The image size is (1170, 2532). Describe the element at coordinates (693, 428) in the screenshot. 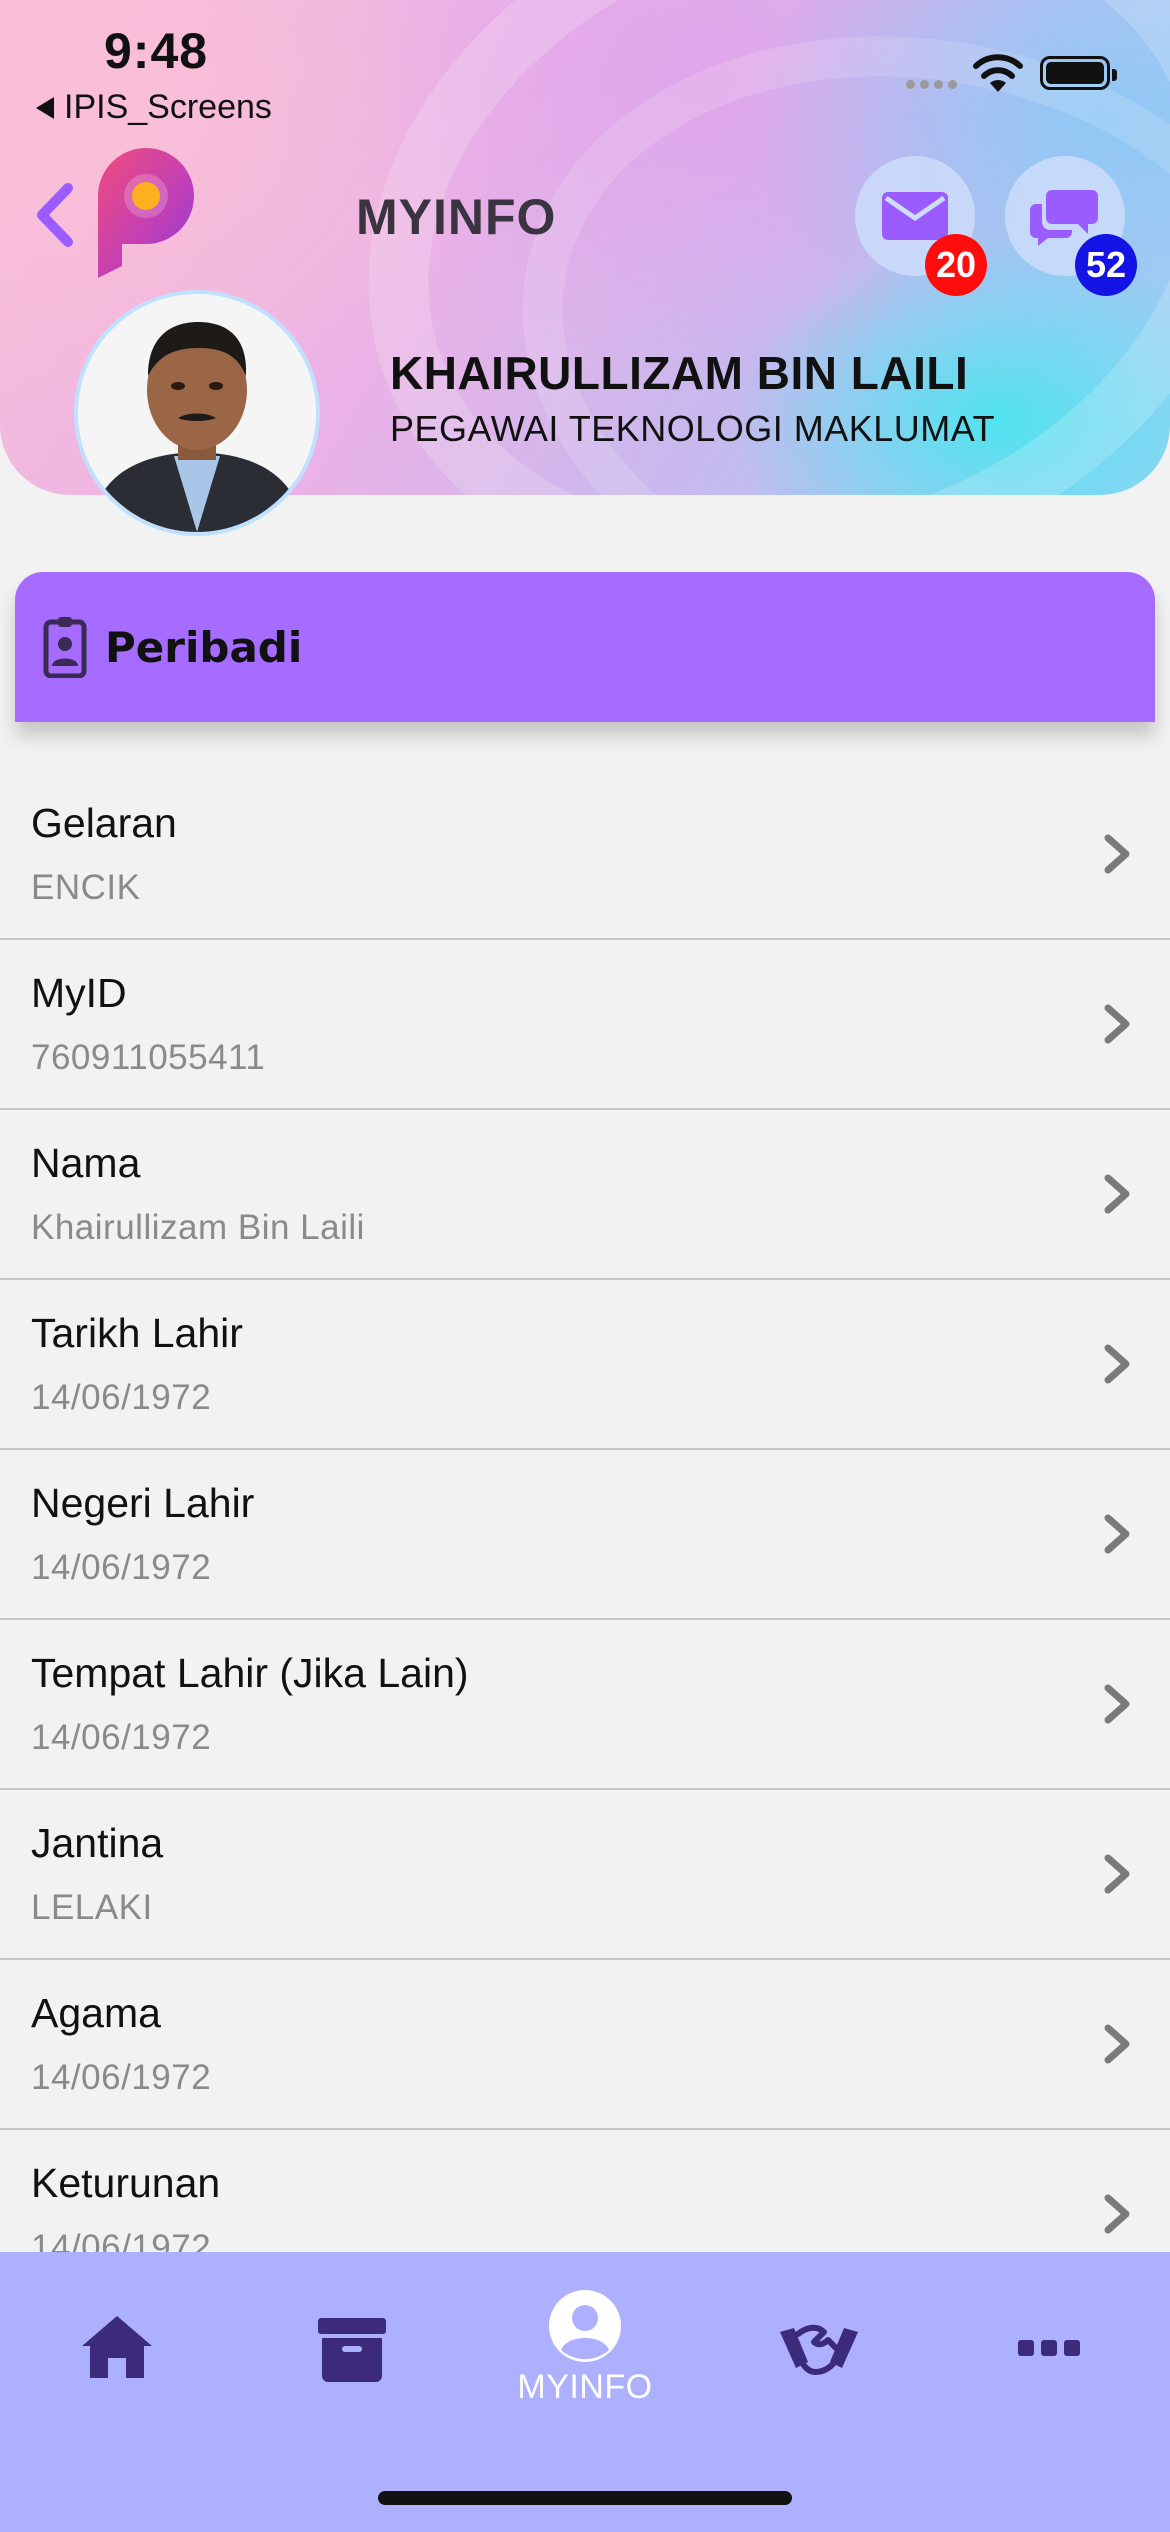

I see `user-role: PEGAWAI TEKNOLOGI MAKLUMAT` at that location.